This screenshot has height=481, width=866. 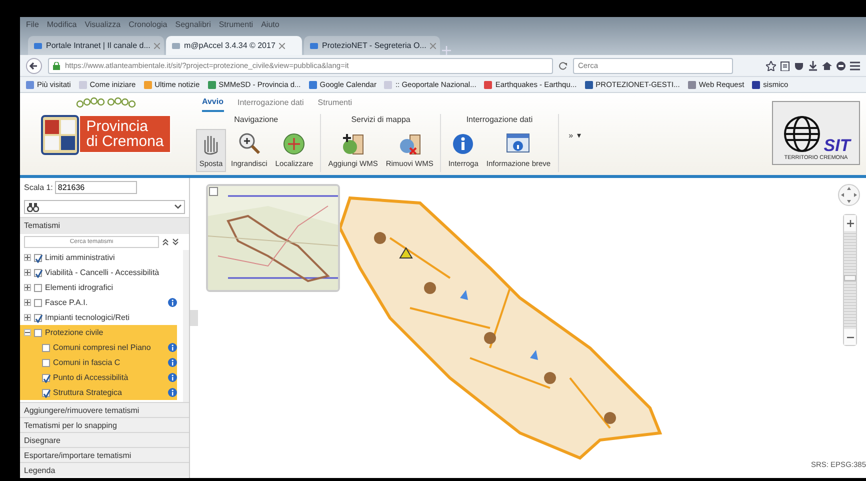 I want to click on search-combo, so click(x=104, y=207).